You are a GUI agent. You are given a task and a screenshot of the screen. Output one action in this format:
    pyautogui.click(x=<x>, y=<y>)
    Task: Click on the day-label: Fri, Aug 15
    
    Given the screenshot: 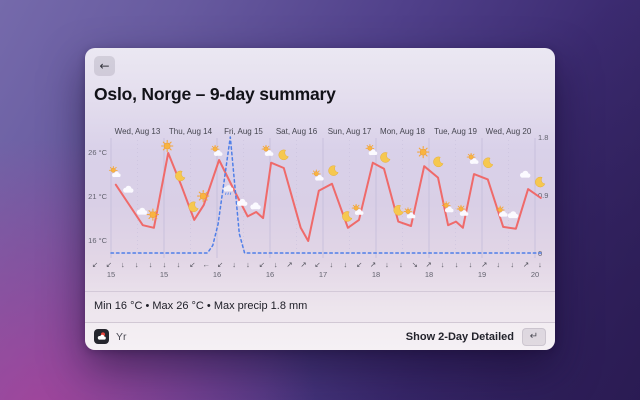 What is the action you would take?
    pyautogui.click(x=243, y=131)
    